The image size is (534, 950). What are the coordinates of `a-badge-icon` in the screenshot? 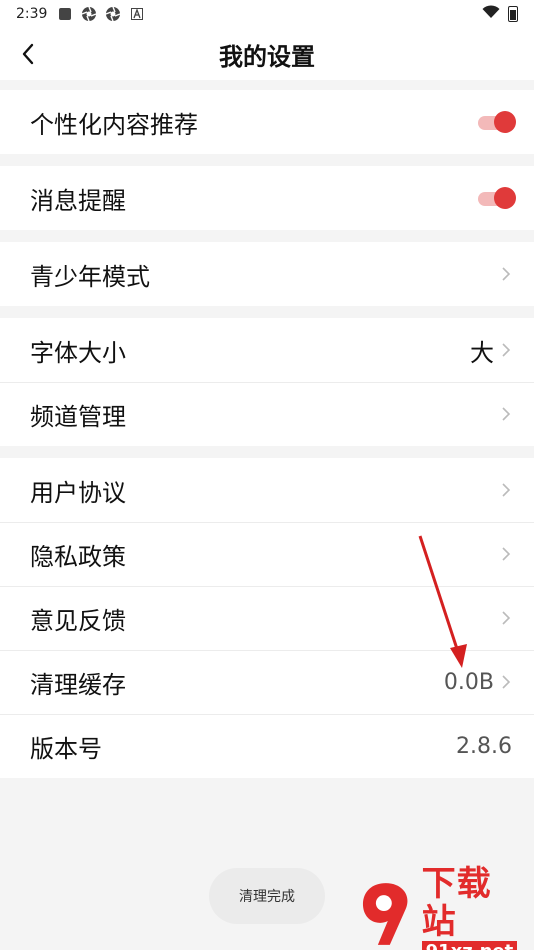 It's located at (137, 14).